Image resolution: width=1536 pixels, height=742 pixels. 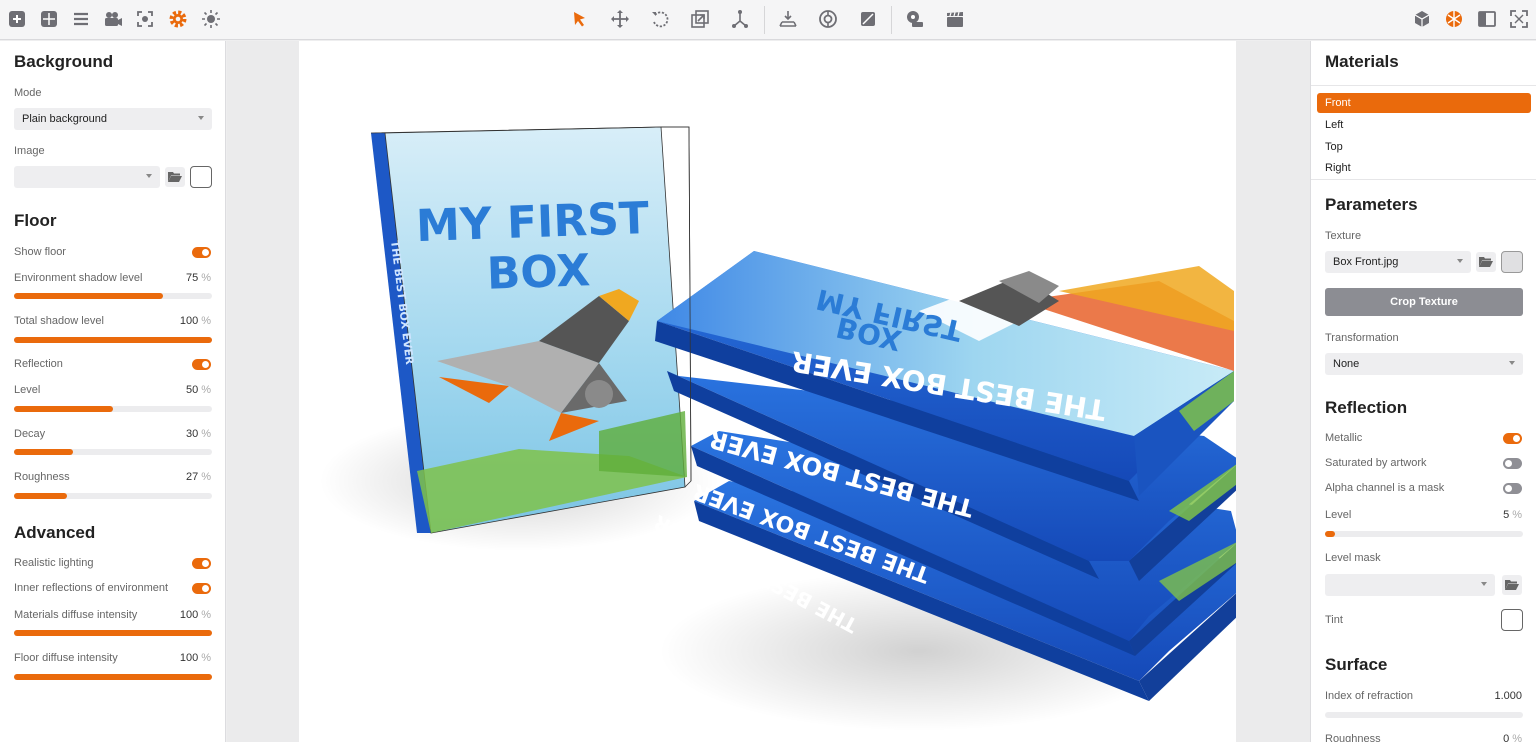 What do you see at coordinates (49, 19) in the screenshot?
I see `grid-icon` at bounding box center [49, 19].